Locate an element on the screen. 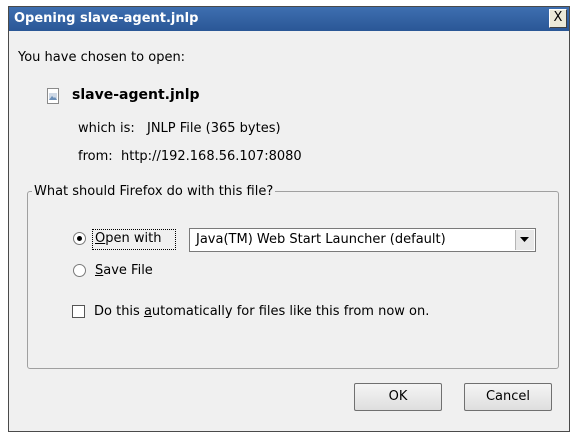 Image resolution: width=574 pixels, height=435 pixels. intro-text: You have chosen to open: is located at coordinates (102, 57).